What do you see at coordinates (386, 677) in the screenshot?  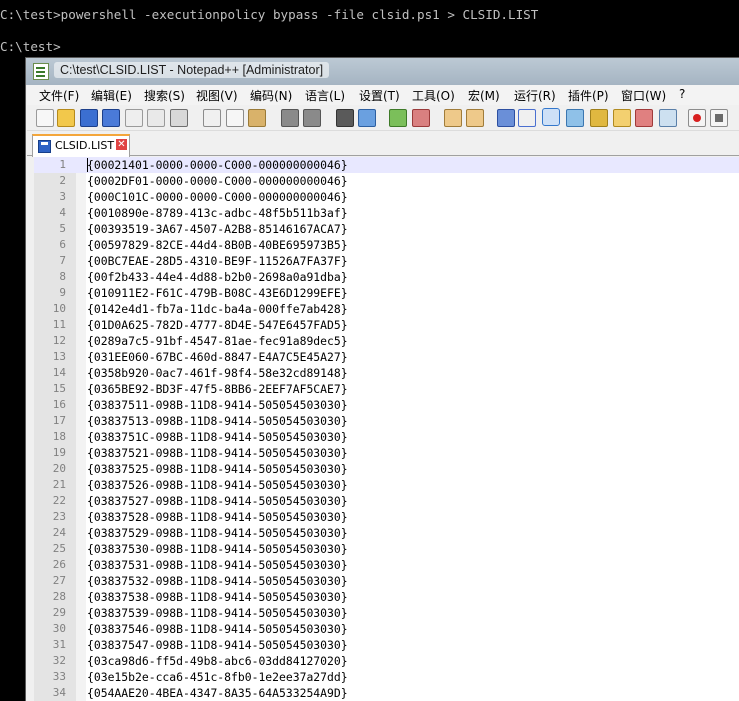 I see `editor-line: 33 {03e15b2e-cca6-451c-8fb0-1e2ee37a27dd}` at bounding box center [386, 677].